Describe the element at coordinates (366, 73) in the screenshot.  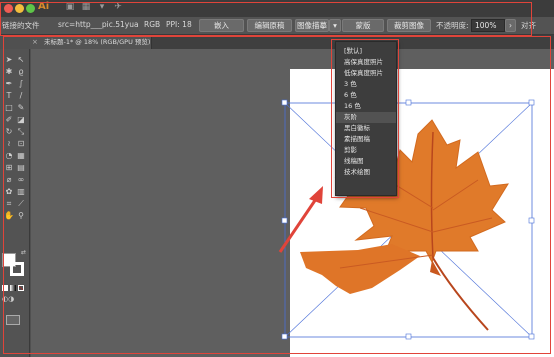
I see `menu-item-low-fidelity-photo: 低保真度照片` at that location.